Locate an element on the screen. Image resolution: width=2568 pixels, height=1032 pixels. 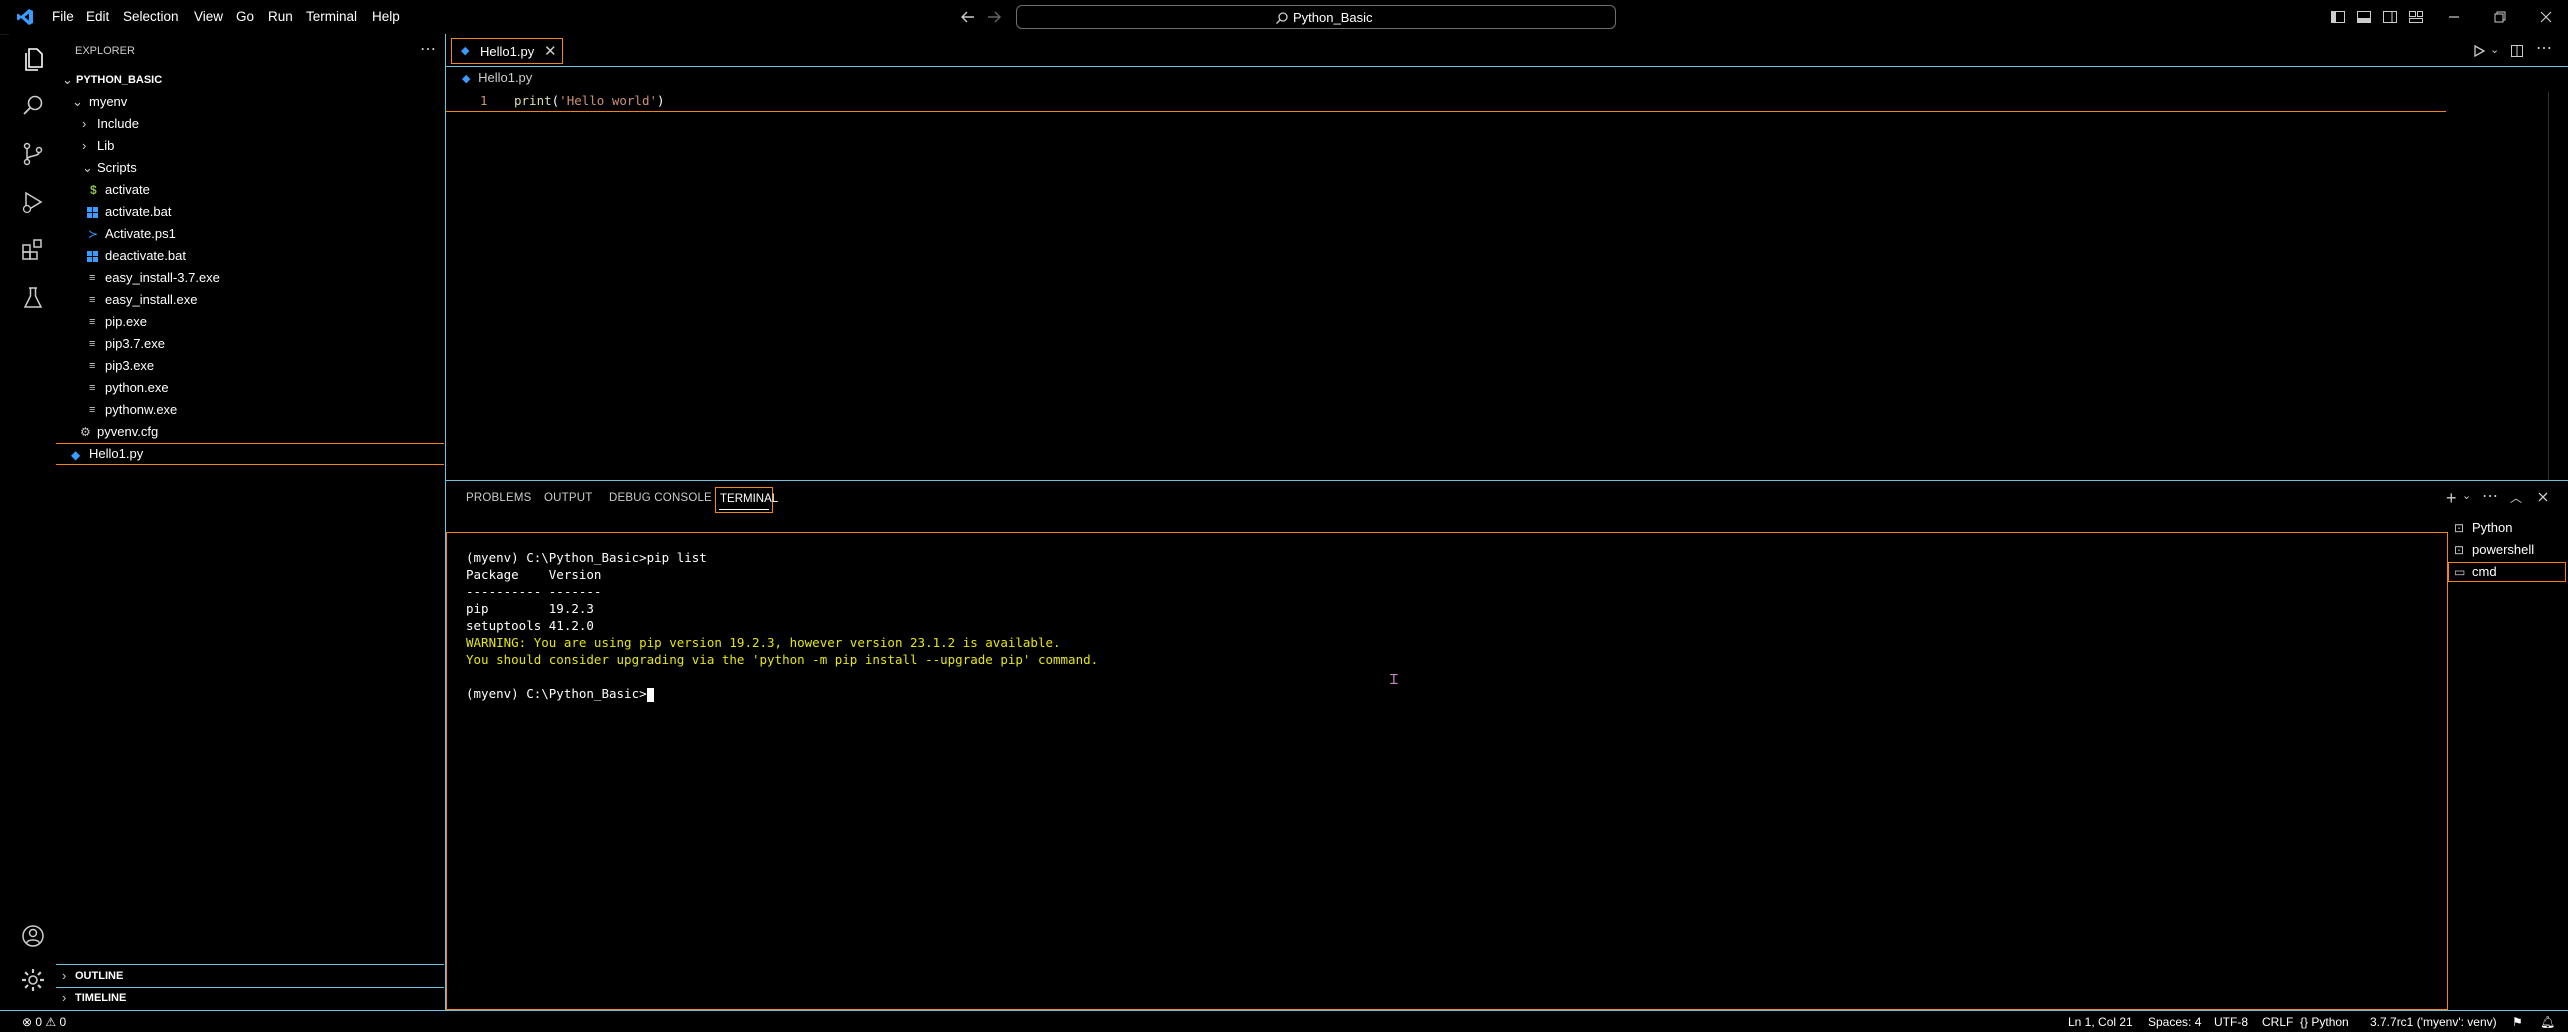
back-arrow-icon is located at coordinates (968, 17).